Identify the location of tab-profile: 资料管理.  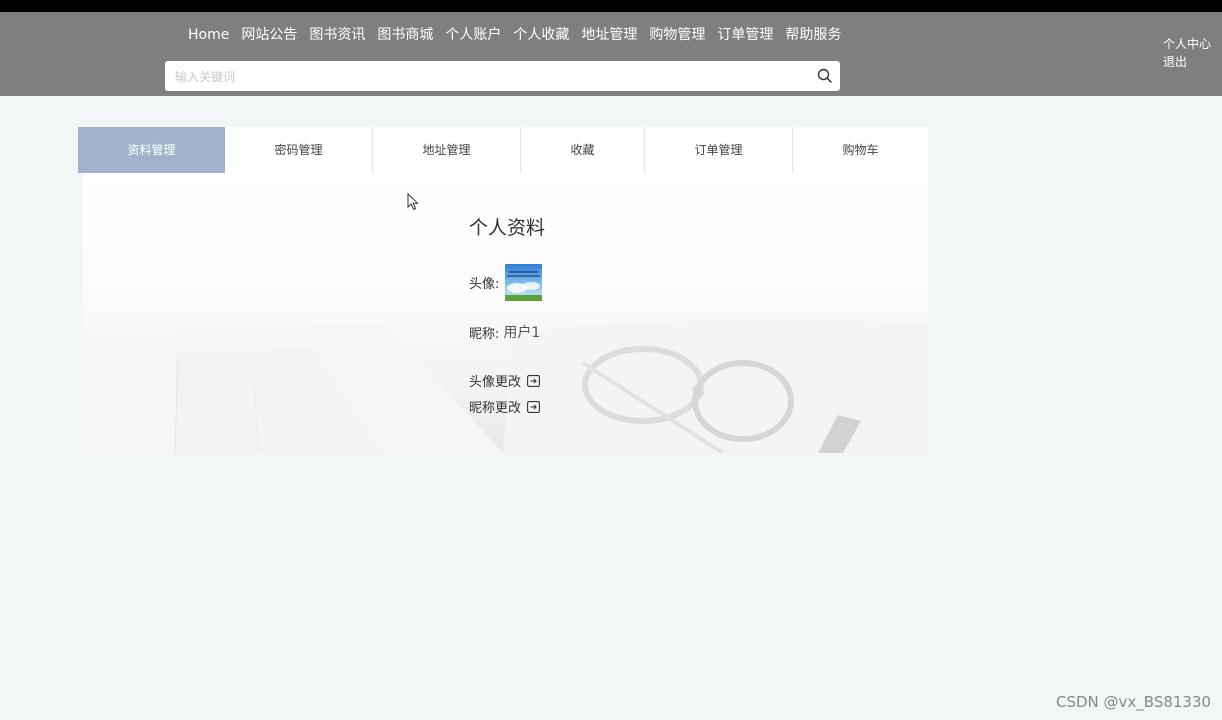
(151, 150).